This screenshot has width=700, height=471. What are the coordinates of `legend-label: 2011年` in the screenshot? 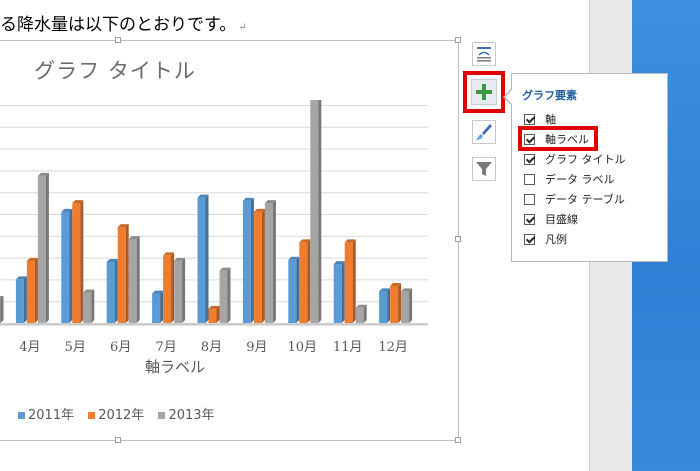 It's located at (51, 415).